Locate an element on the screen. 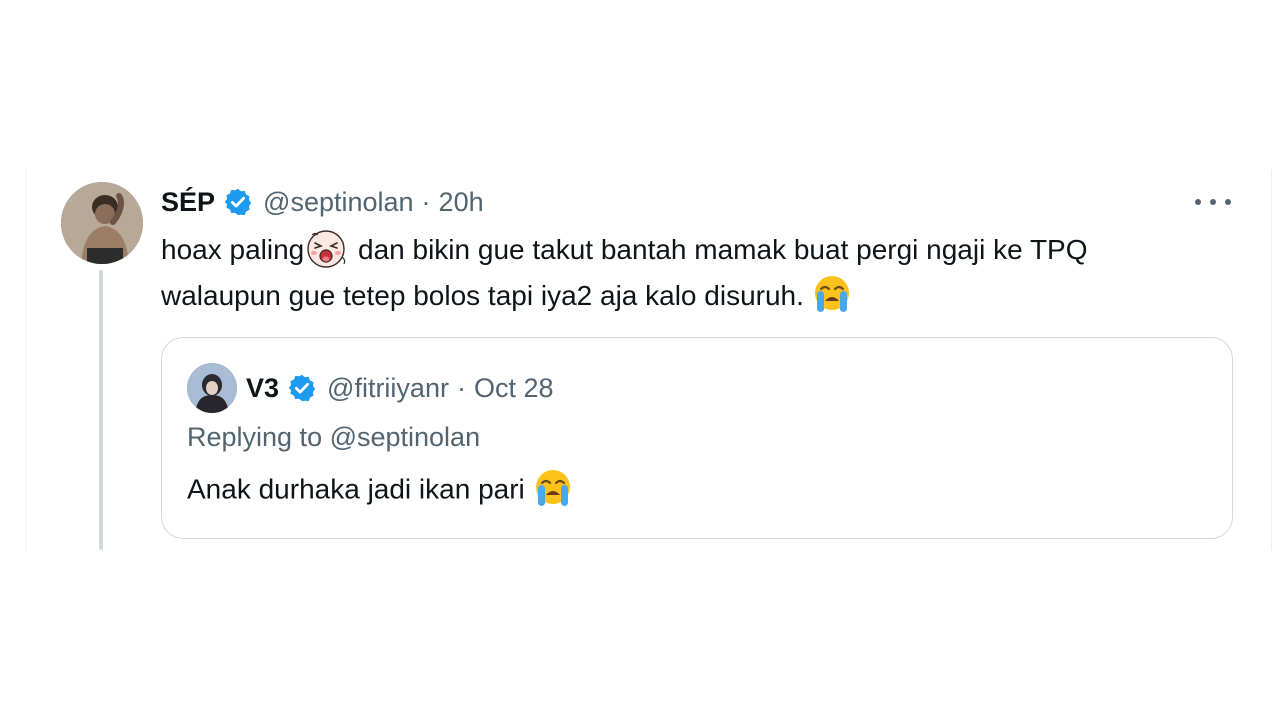  laughing-crying-sticker-emoji-icon is located at coordinates (326, 248).